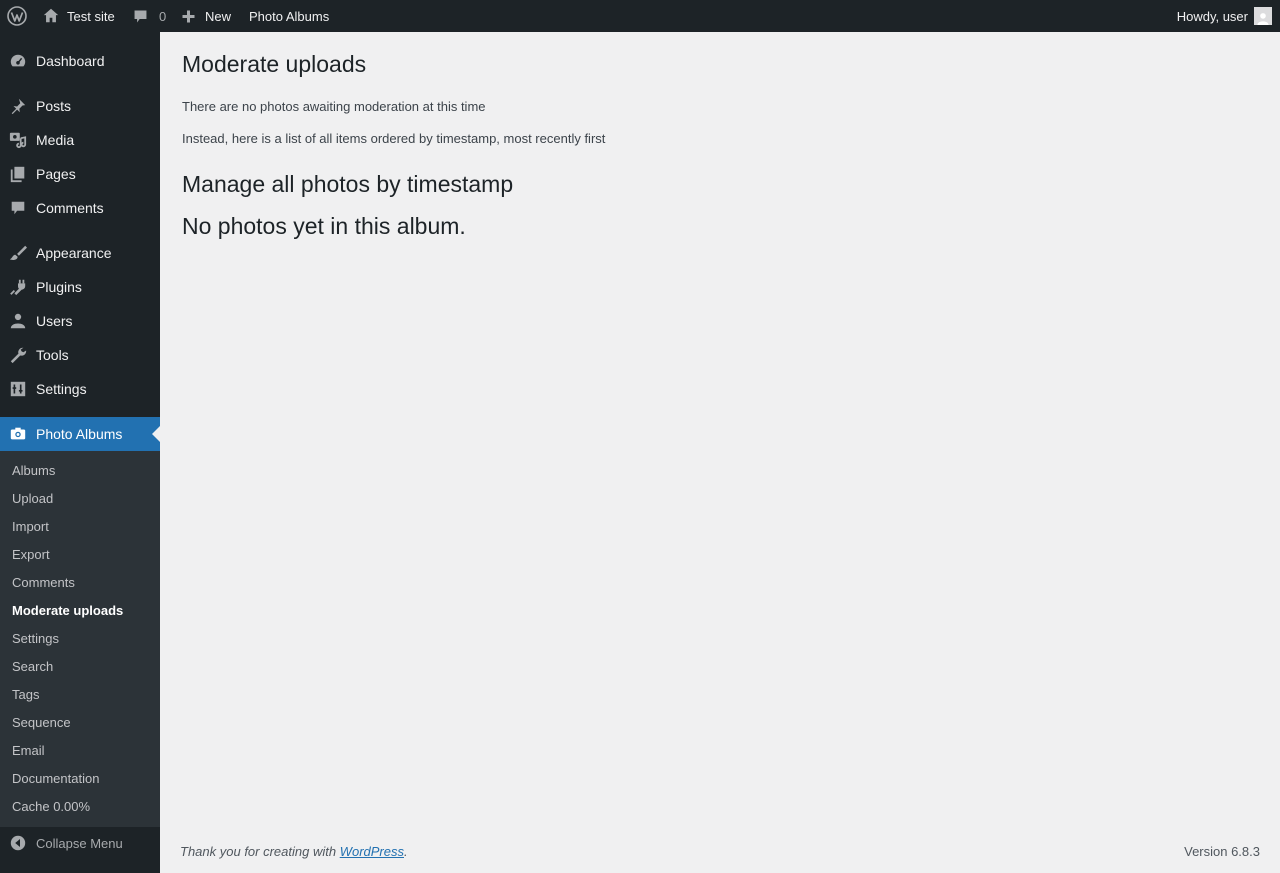 The height and width of the screenshot is (873, 1280). What do you see at coordinates (274, 64) in the screenshot?
I see `page-title: Moderate uploads` at bounding box center [274, 64].